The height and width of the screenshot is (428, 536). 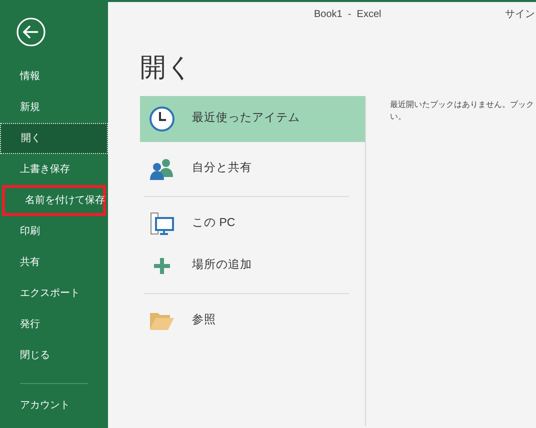 I want to click on window-title: Book1 - Excel, so click(x=348, y=15).